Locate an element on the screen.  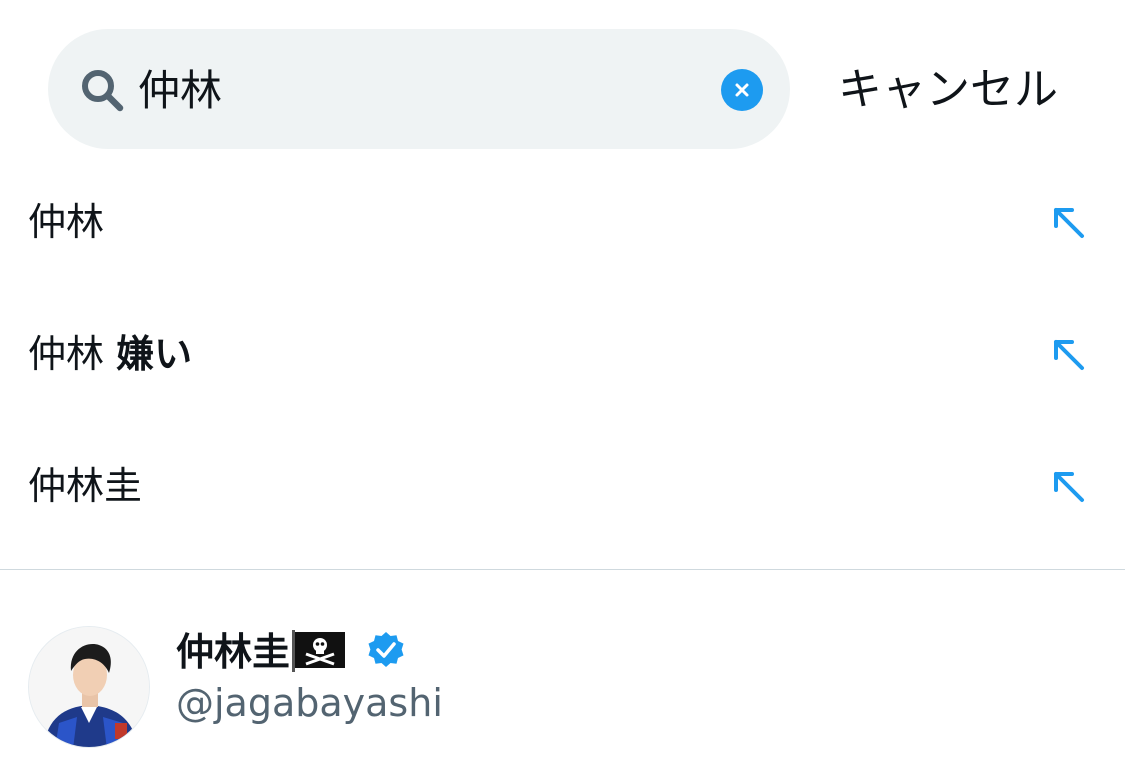
cancel-button: キャンセル is located at coordinates (948, 90).